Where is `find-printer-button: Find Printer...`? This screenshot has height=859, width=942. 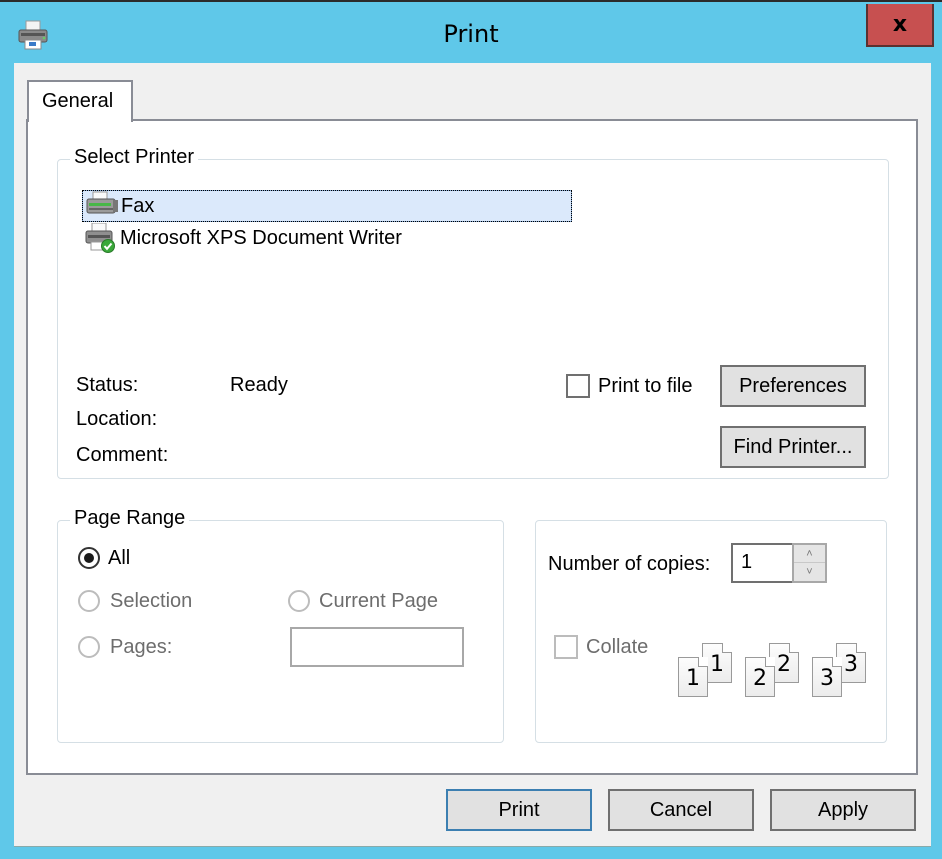 find-printer-button: Find Printer... is located at coordinates (793, 447).